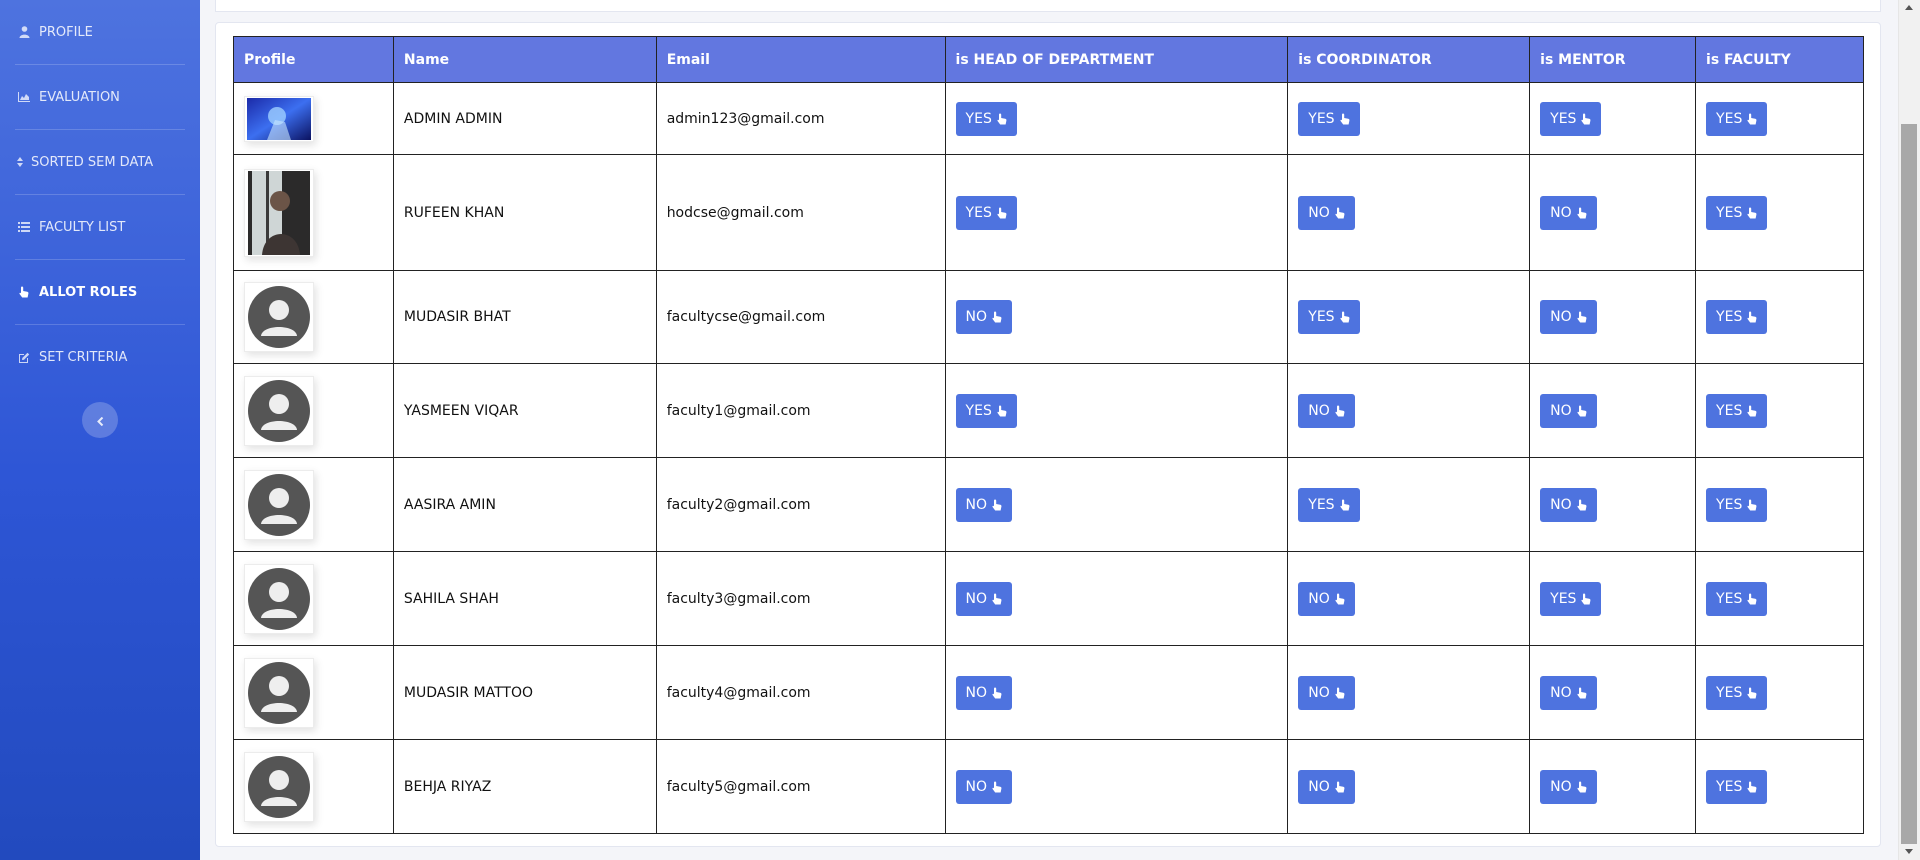 The width and height of the screenshot is (1920, 860). Describe the element at coordinates (100, 227) in the screenshot. I see `sidebar-item-faculty-list: FACULTY LIST` at that location.